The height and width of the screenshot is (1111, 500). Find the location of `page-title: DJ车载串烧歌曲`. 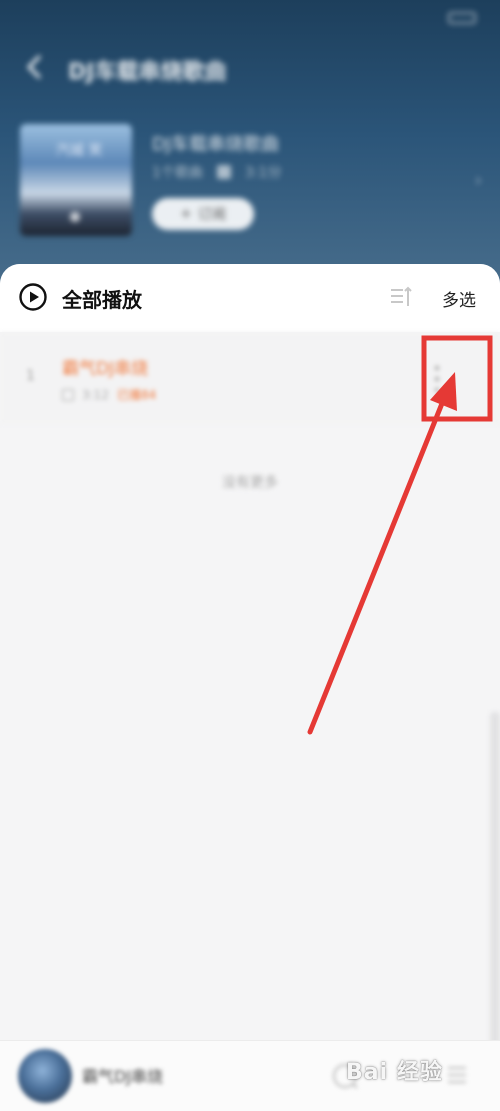

page-title: DJ车载串烧歌曲 is located at coordinates (147, 72).